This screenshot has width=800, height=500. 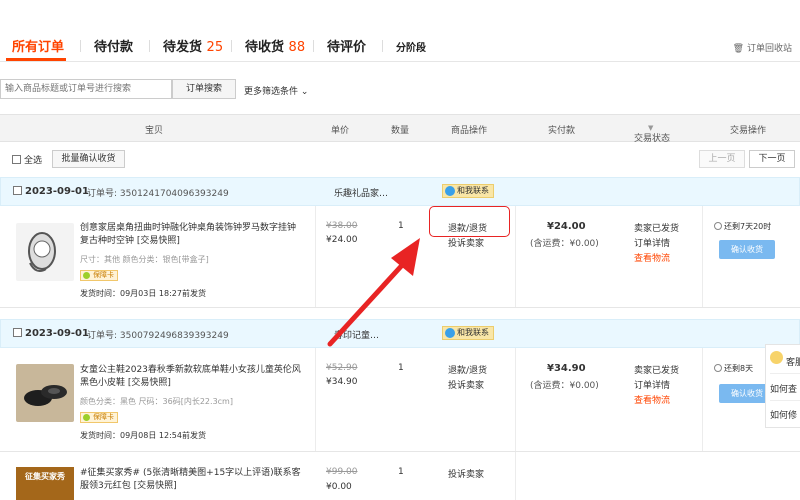 What do you see at coordinates (783, 414) in the screenshot?
I see `faq-link: 如何修` at bounding box center [783, 414].